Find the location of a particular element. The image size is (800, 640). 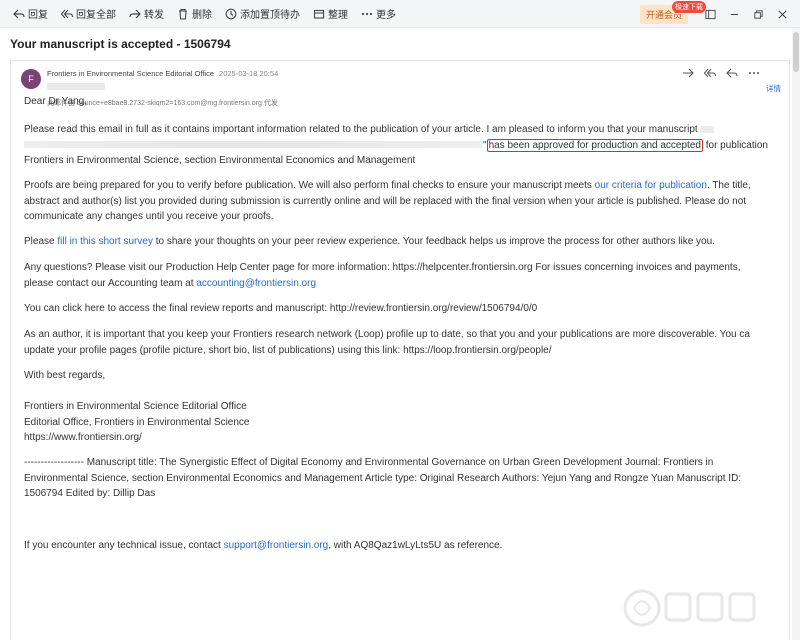

regards: With best regards, is located at coordinates (65, 375).